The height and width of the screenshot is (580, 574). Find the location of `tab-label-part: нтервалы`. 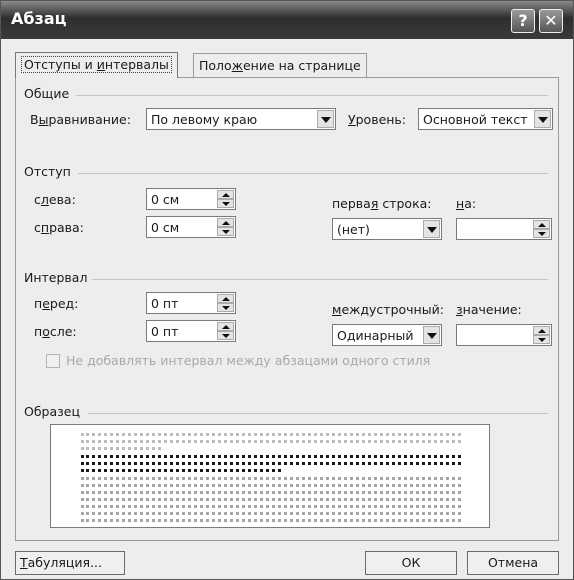

tab-label-part: нтервалы is located at coordinates (136, 64).